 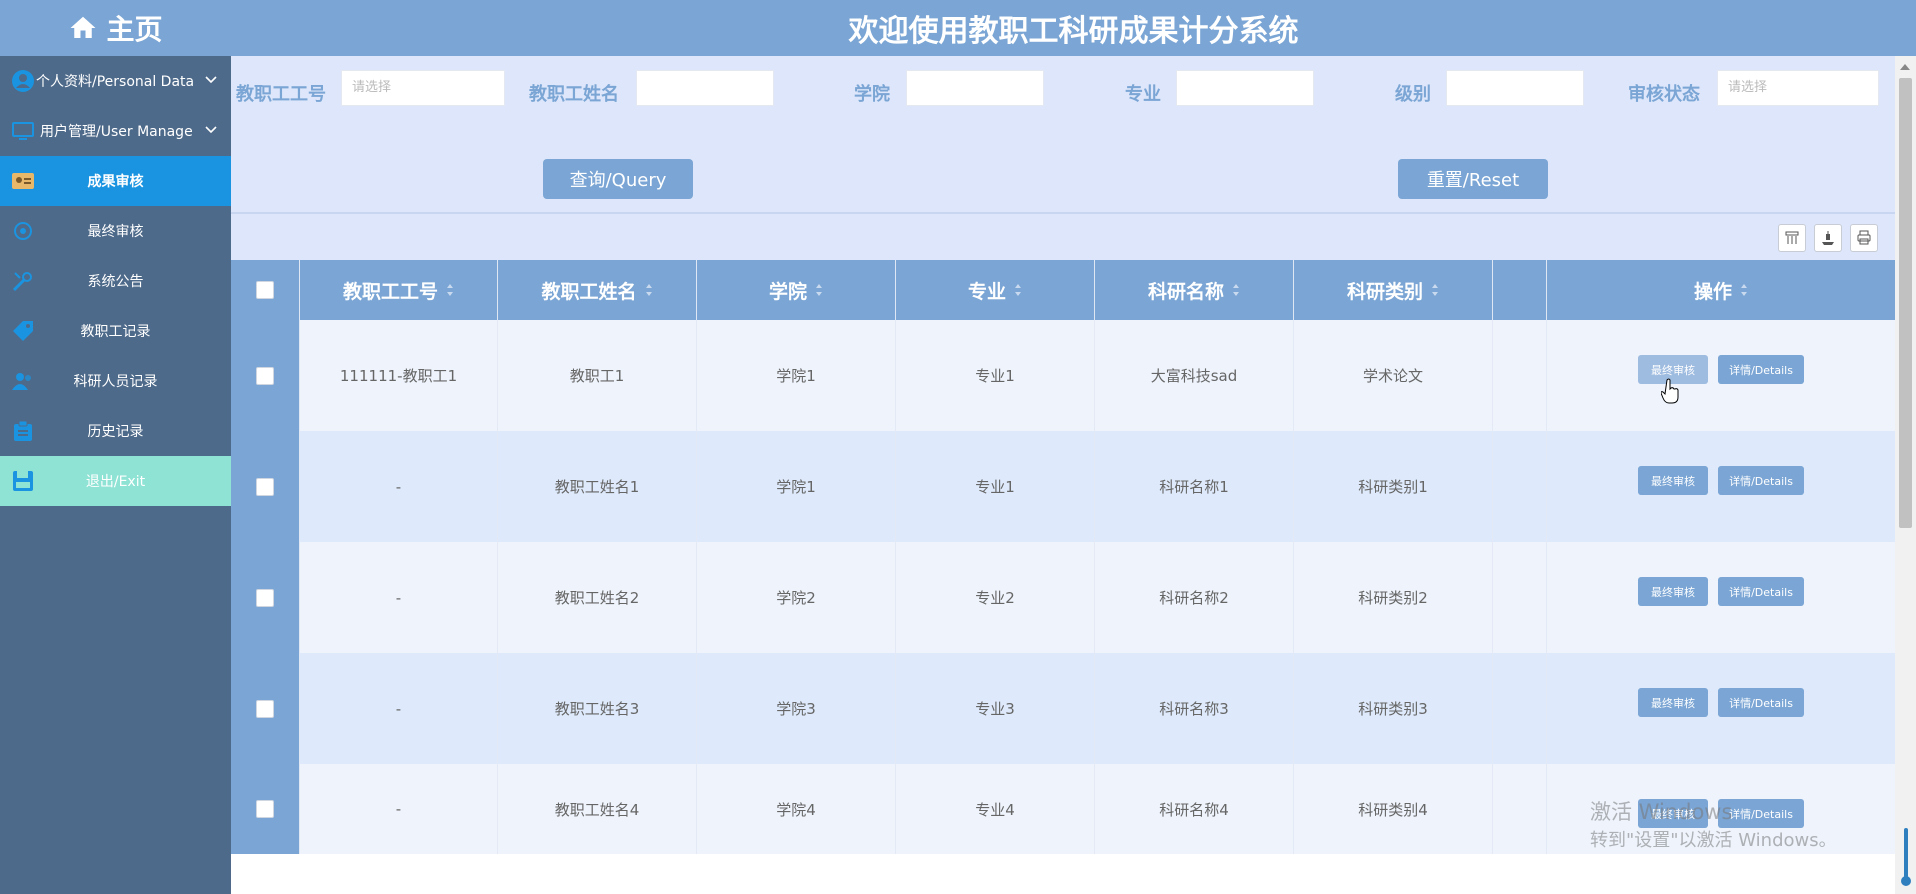 What do you see at coordinates (1520, 290) in the screenshot?
I see `header-hidden-column` at bounding box center [1520, 290].